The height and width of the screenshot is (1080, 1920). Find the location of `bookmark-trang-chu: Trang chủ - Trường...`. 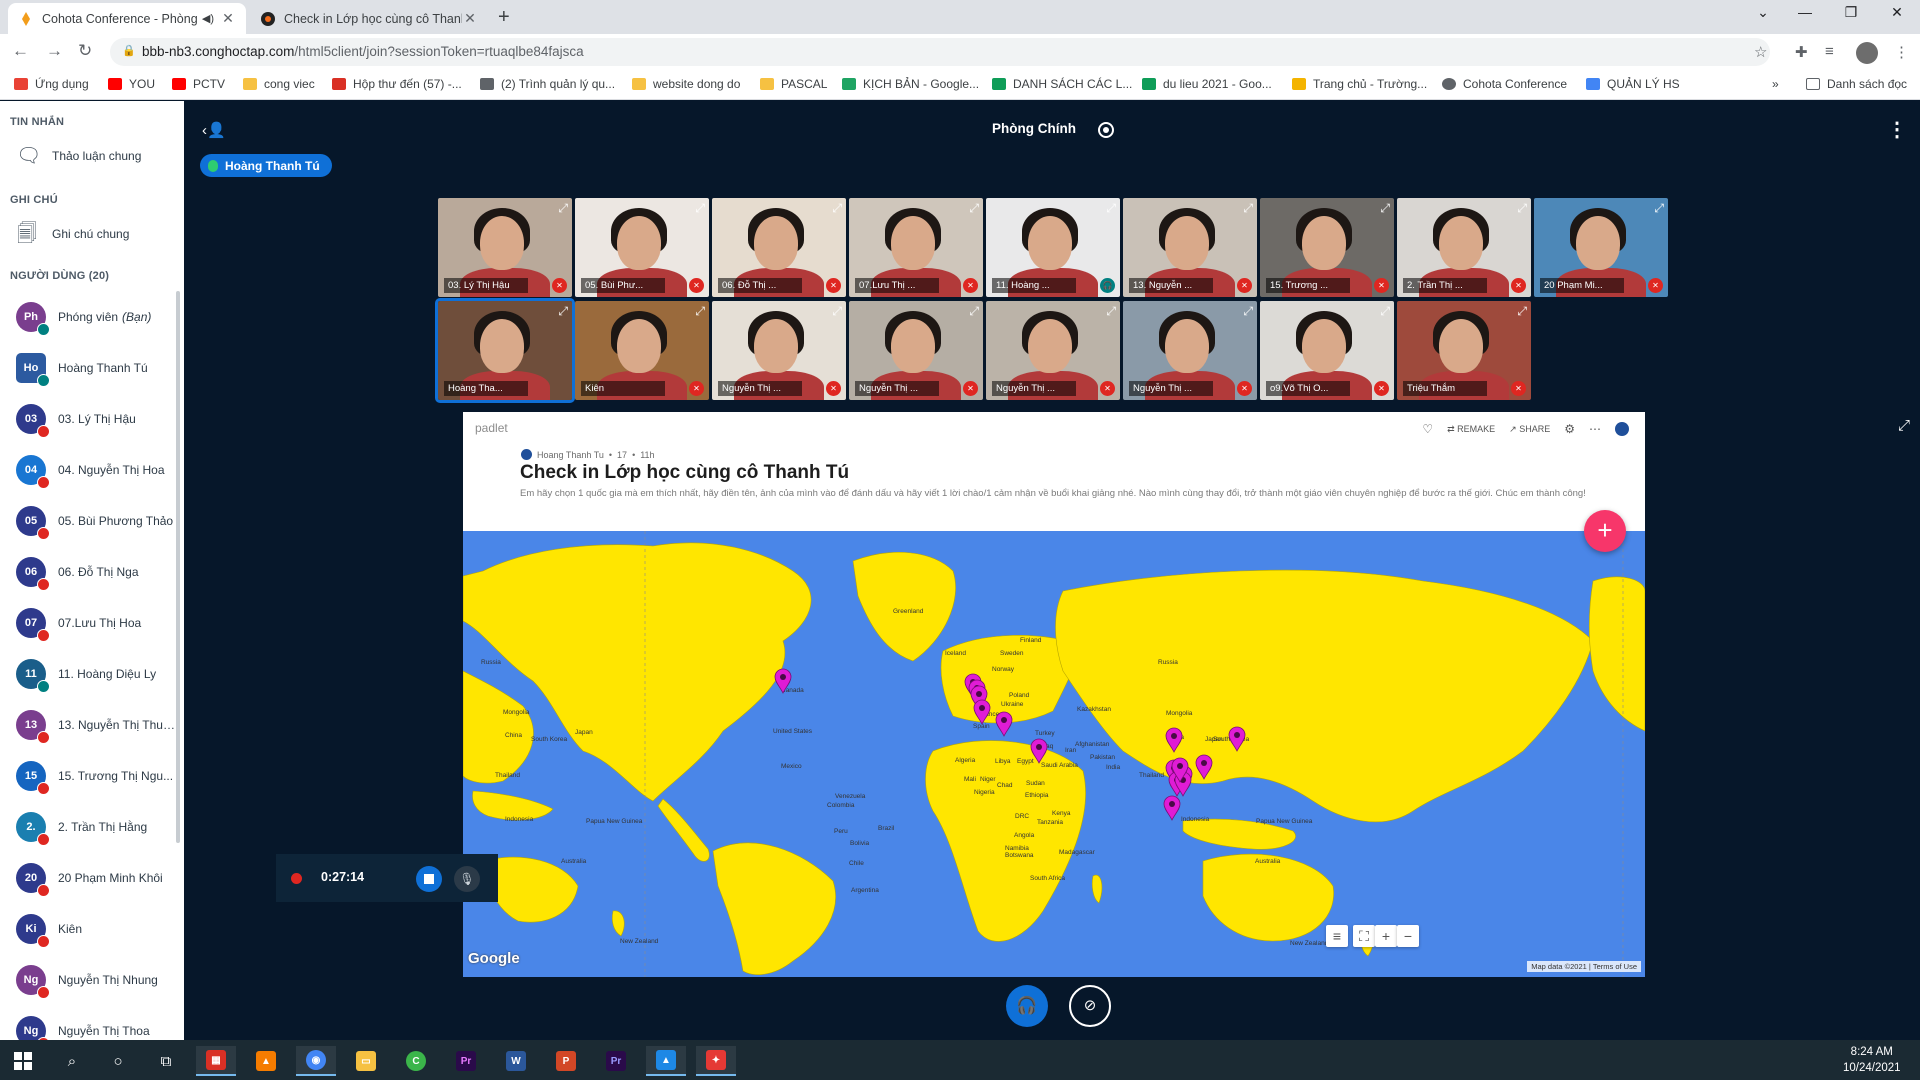

bookmark-trang-chu: Trang chủ - Trường... is located at coordinates (1359, 84).